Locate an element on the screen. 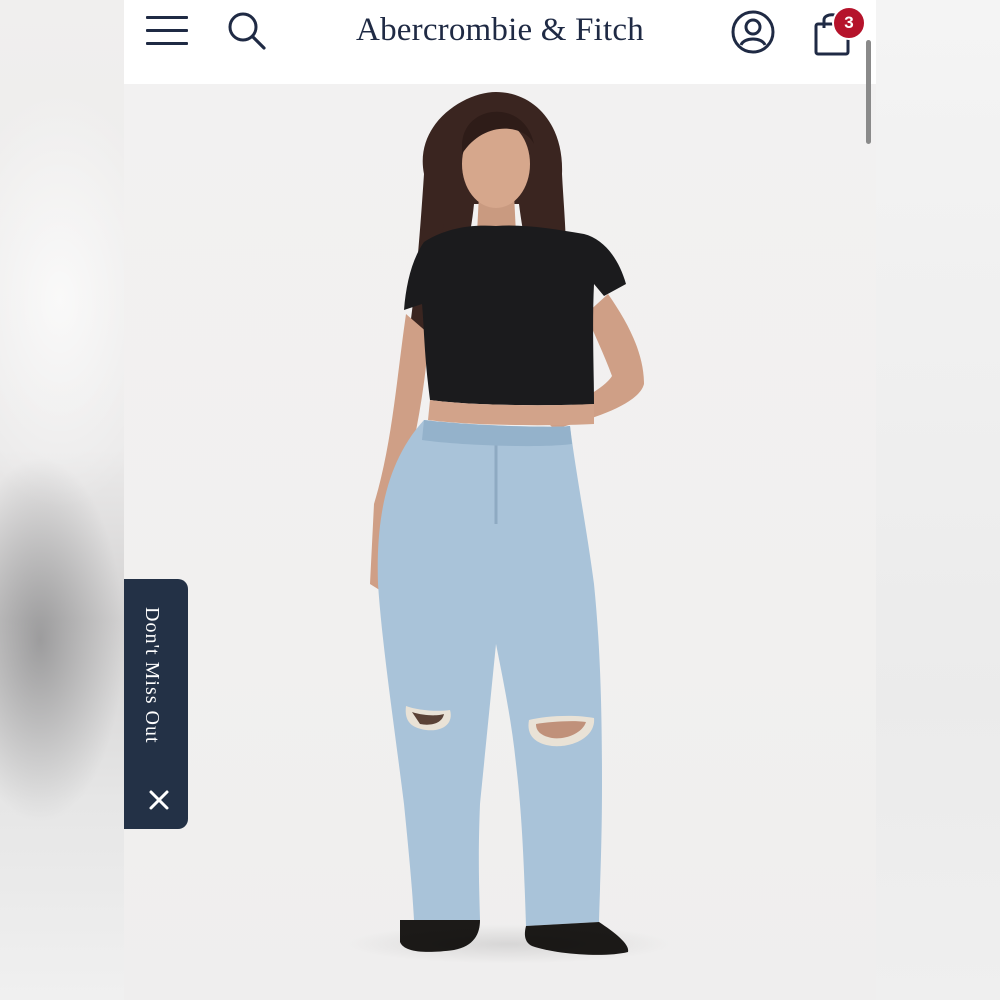  site-header: Abercrombie & Fitch 3 is located at coordinates (500, 72).